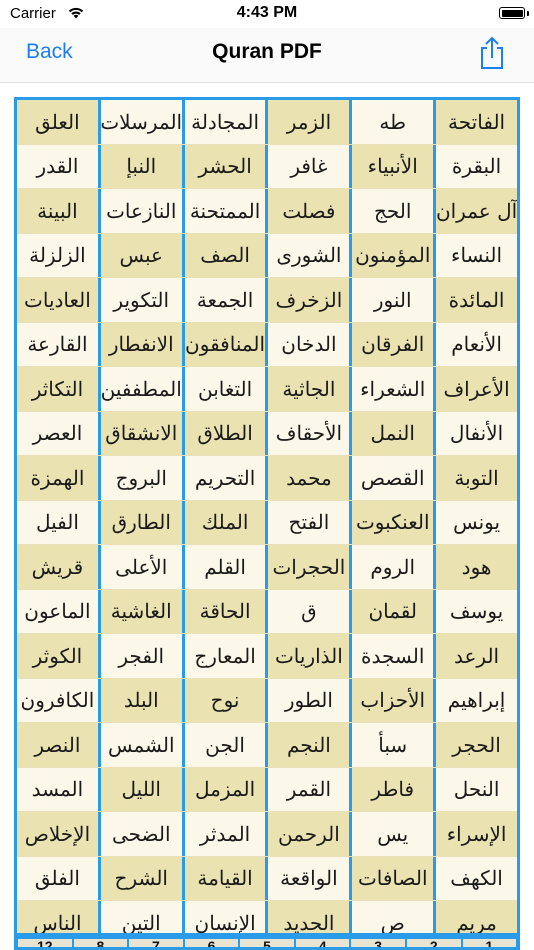  What do you see at coordinates (226, 789) in the screenshot?
I see `surah-cell: المزمل` at bounding box center [226, 789].